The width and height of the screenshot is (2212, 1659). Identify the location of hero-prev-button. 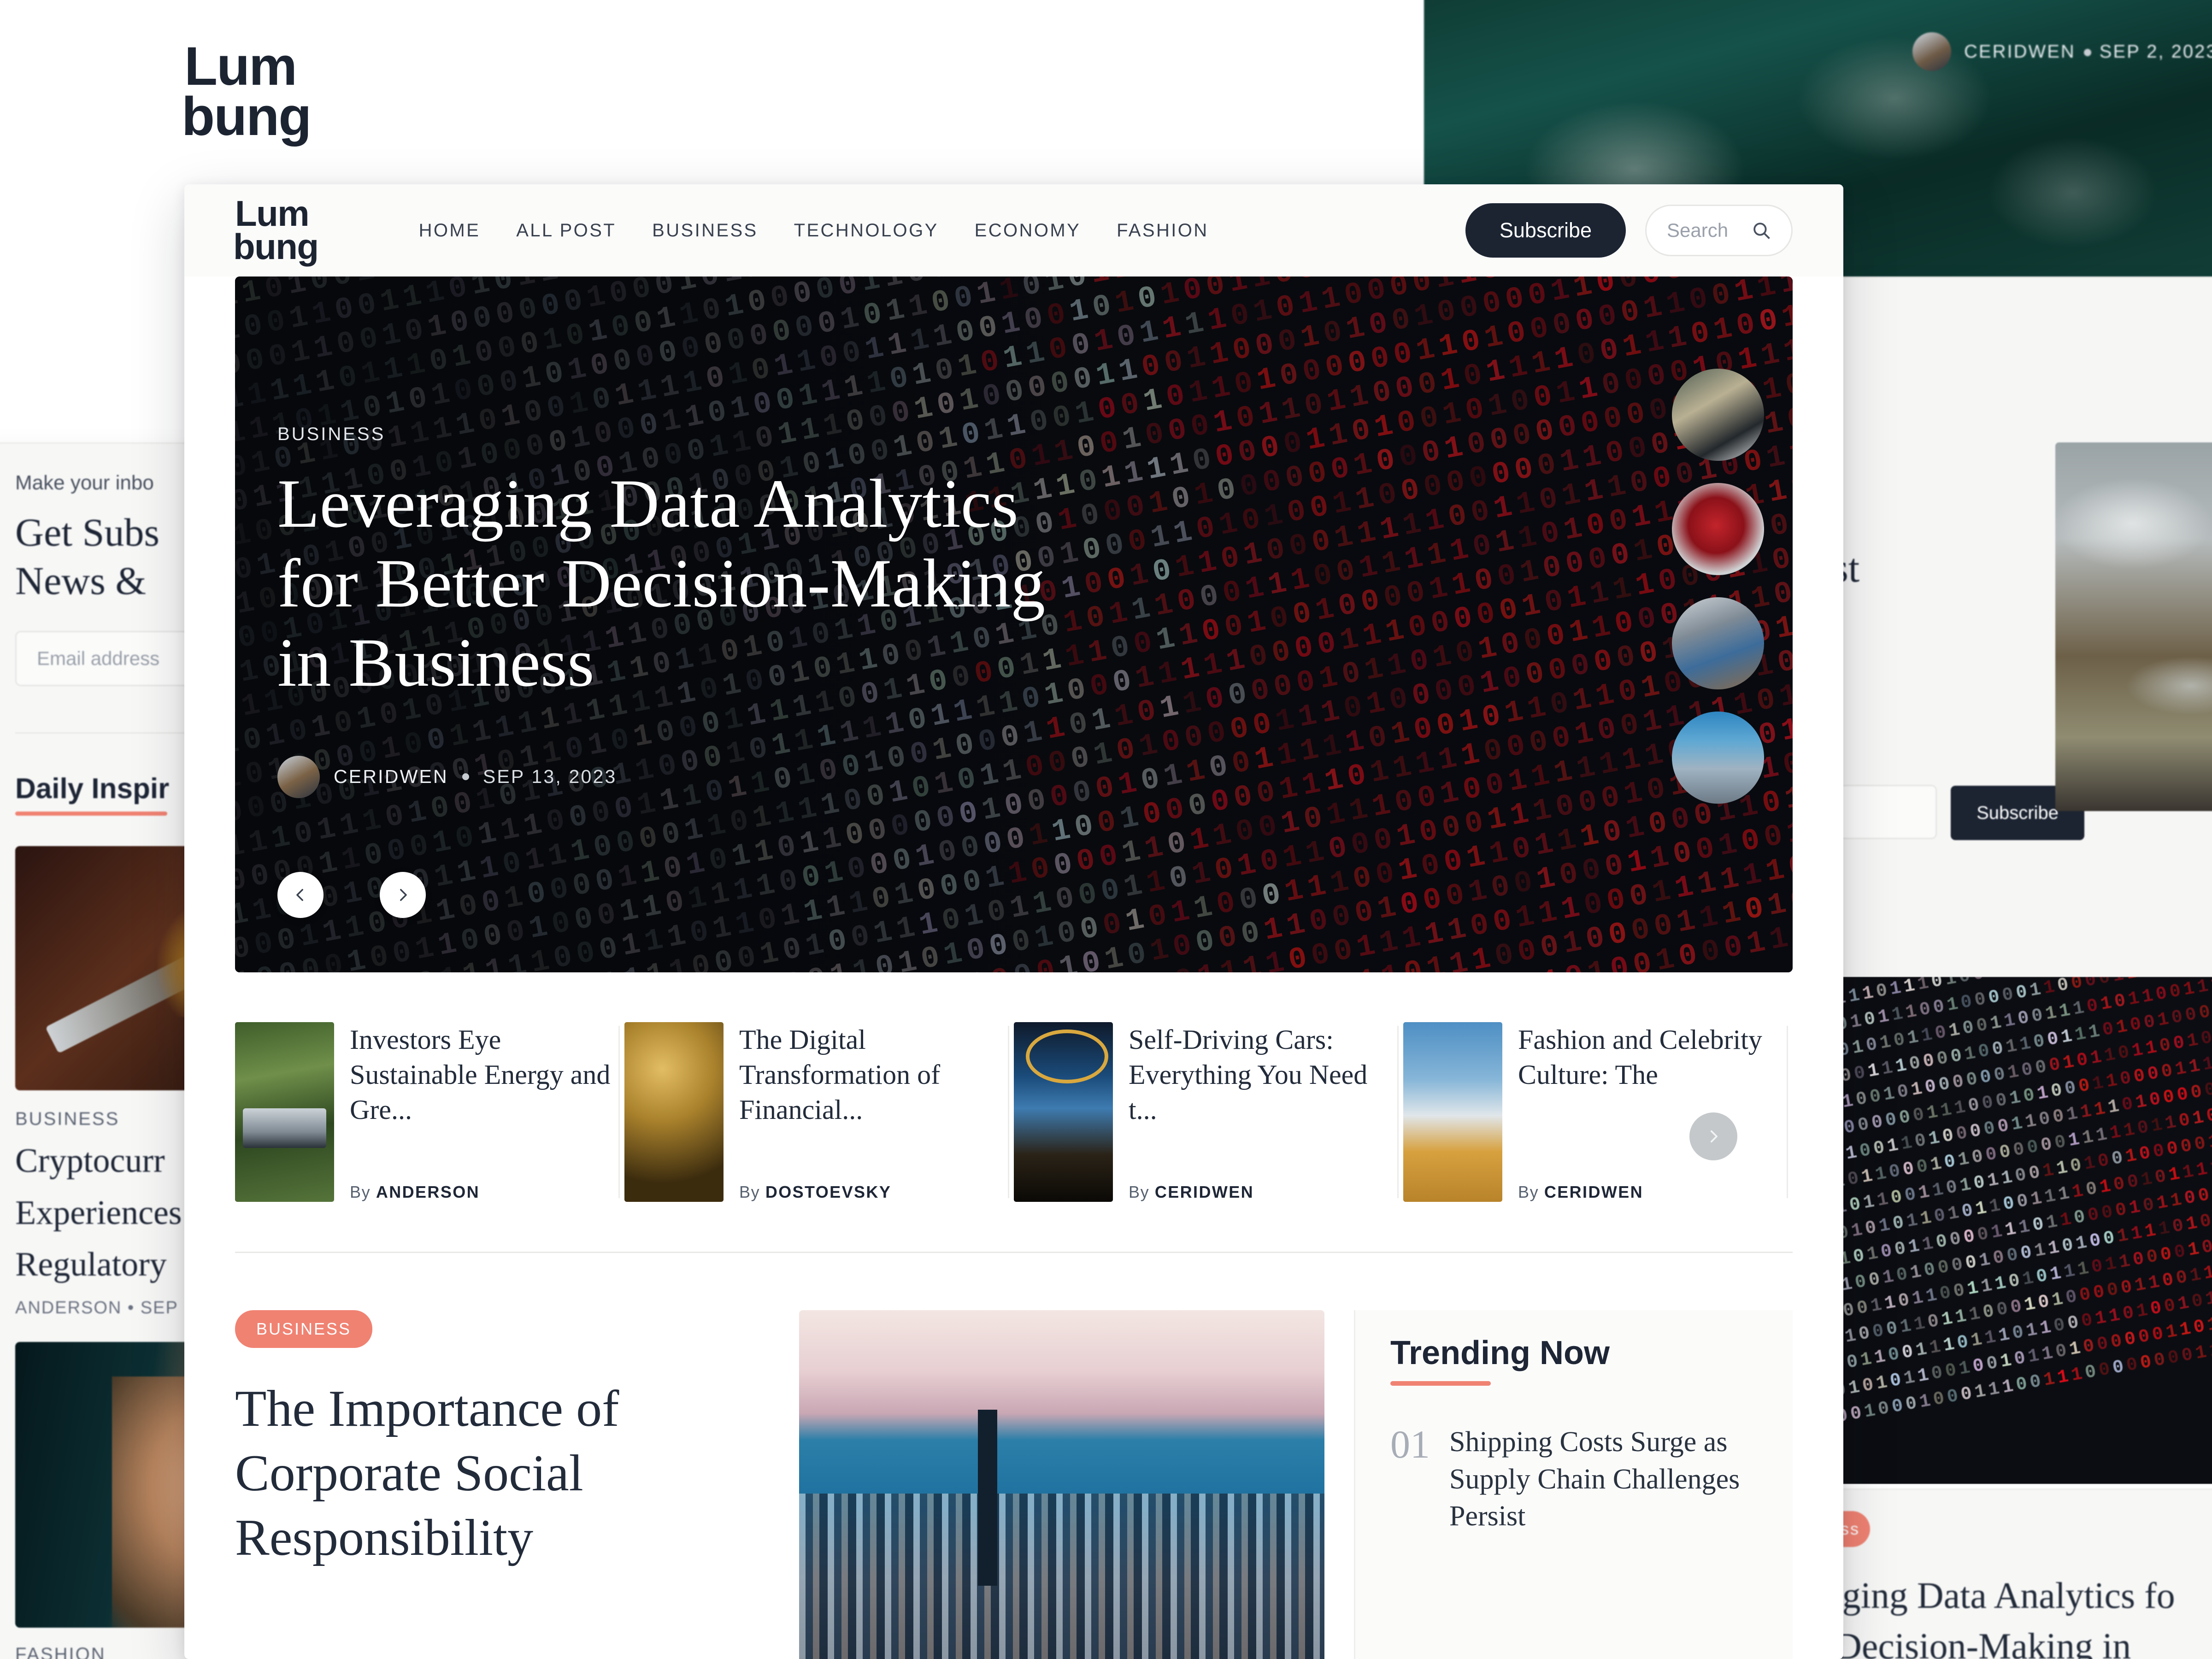
(300, 895).